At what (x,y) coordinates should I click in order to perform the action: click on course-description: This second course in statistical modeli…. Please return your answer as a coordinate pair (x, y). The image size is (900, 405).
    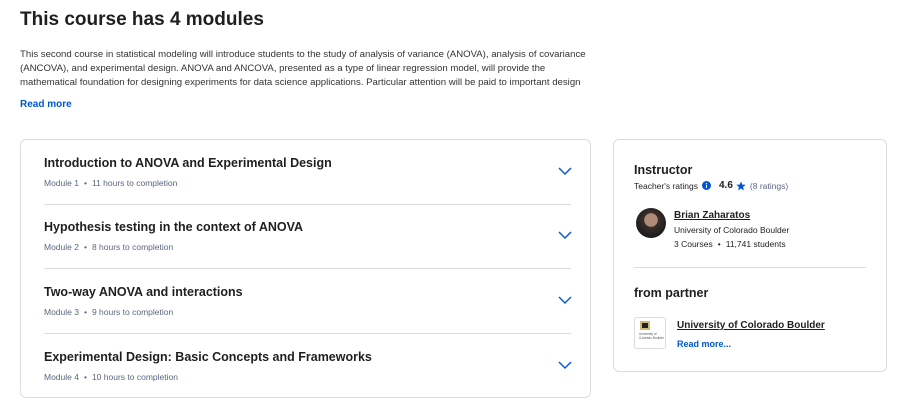
    Looking at the image, I should click on (303, 68).